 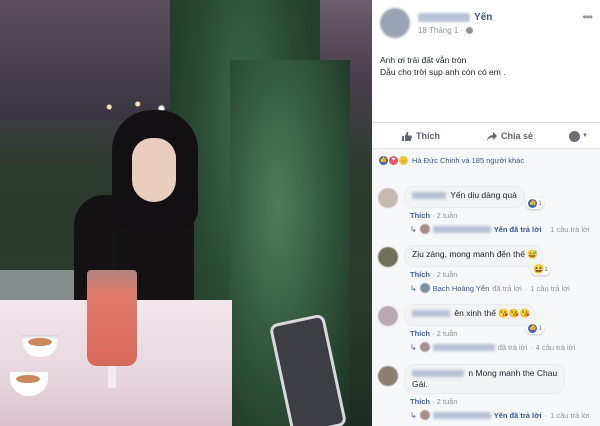 I want to click on post-action-bar: Thích Chia sẻ ▼, so click(x=486, y=135).